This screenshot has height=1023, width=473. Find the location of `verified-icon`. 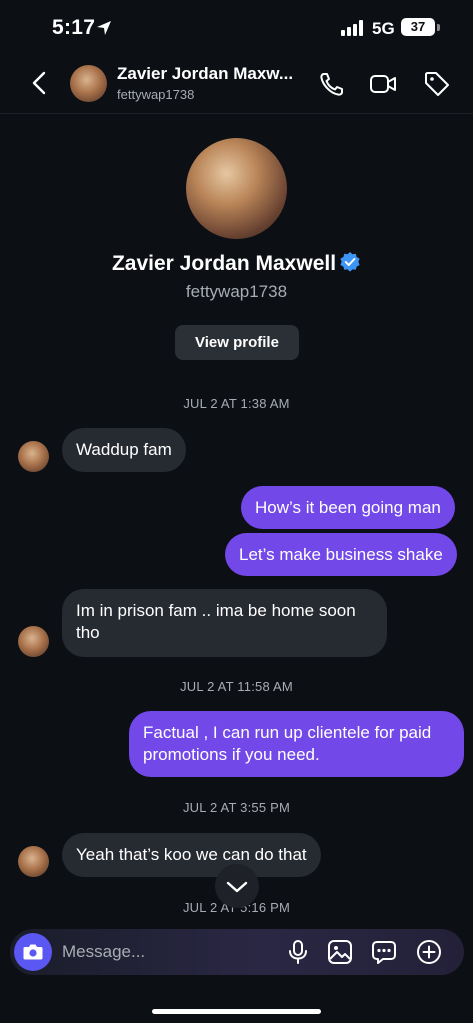

verified-icon is located at coordinates (350, 262).